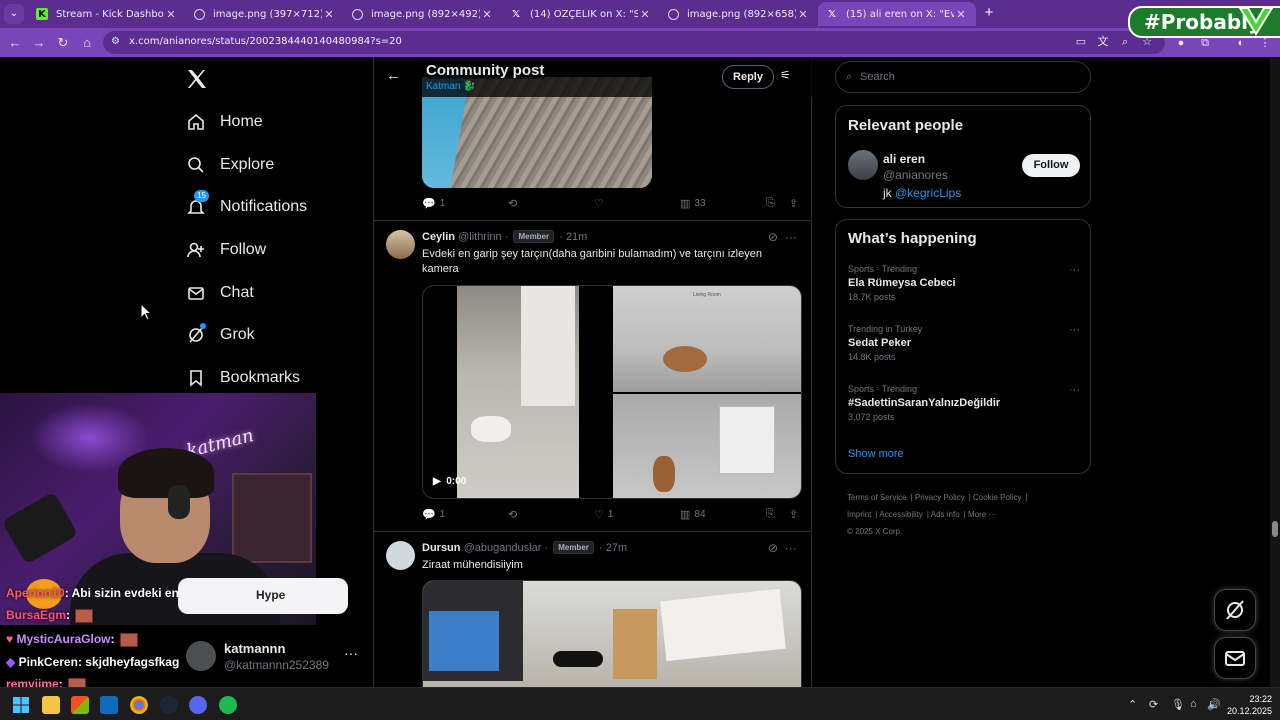 This screenshot has width=1280, height=720. What do you see at coordinates (107, 14) in the screenshot?
I see `tab-kick-dashboard: K Stream - Kick Dashboard ✕` at bounding box center [107, 14].